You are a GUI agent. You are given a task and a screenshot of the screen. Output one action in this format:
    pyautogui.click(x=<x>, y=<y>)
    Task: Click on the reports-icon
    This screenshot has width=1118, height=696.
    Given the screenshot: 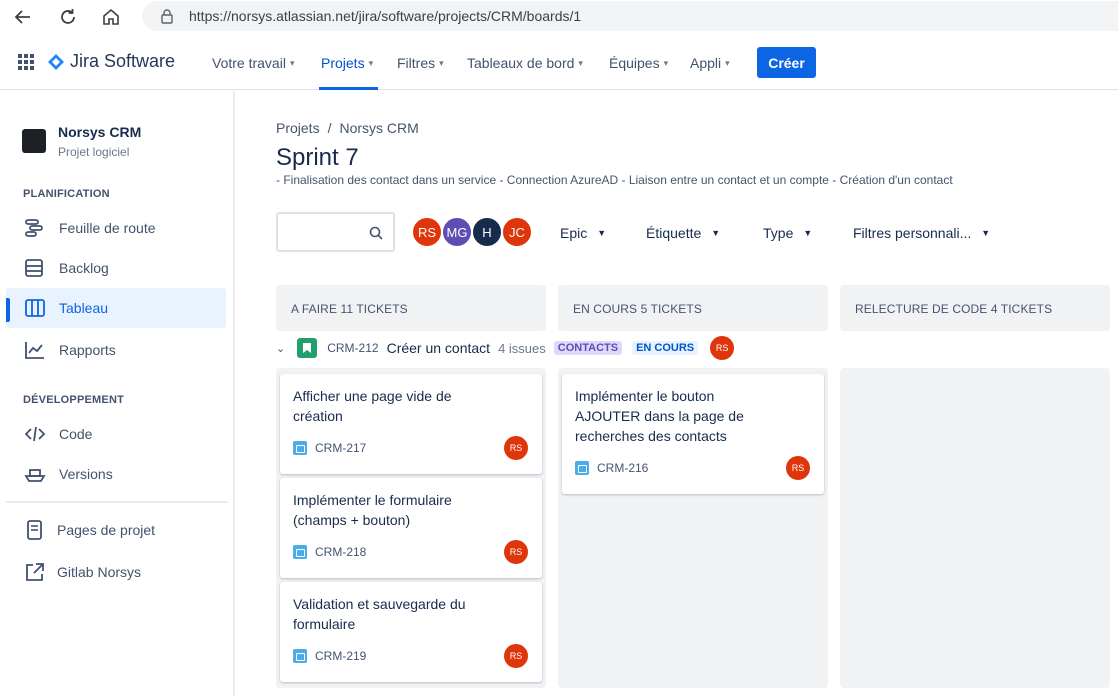 What is the action you would take?
    pyautogui.click(x=34, y=350)
    